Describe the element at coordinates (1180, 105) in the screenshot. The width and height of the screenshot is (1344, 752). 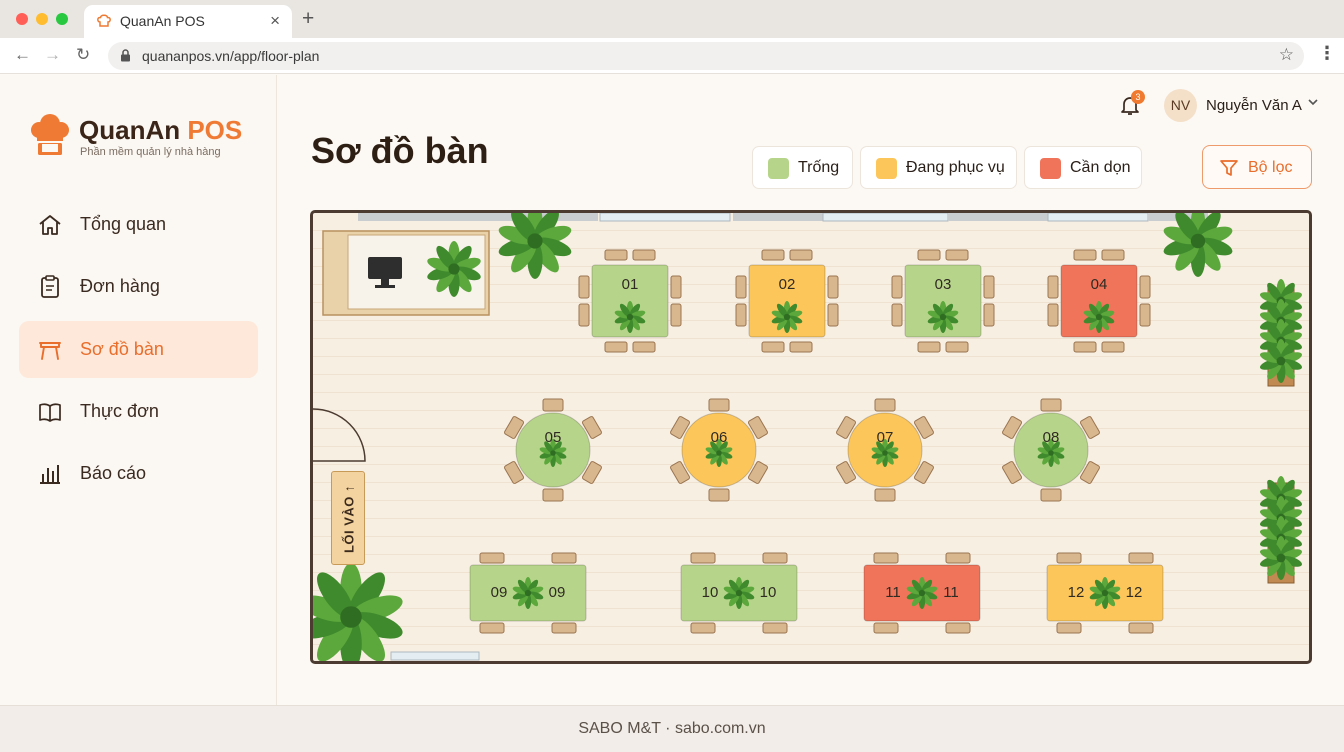
I see `avatar: NV` at that location.